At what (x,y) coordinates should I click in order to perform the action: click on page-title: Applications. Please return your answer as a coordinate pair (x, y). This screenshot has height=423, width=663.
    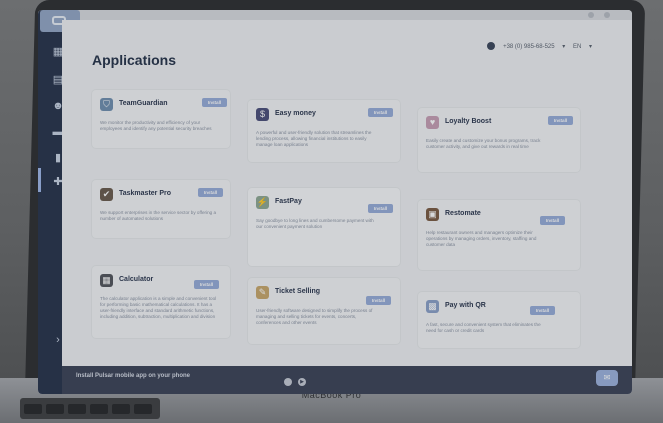
    Looking at the image, I should click on (134, 60).